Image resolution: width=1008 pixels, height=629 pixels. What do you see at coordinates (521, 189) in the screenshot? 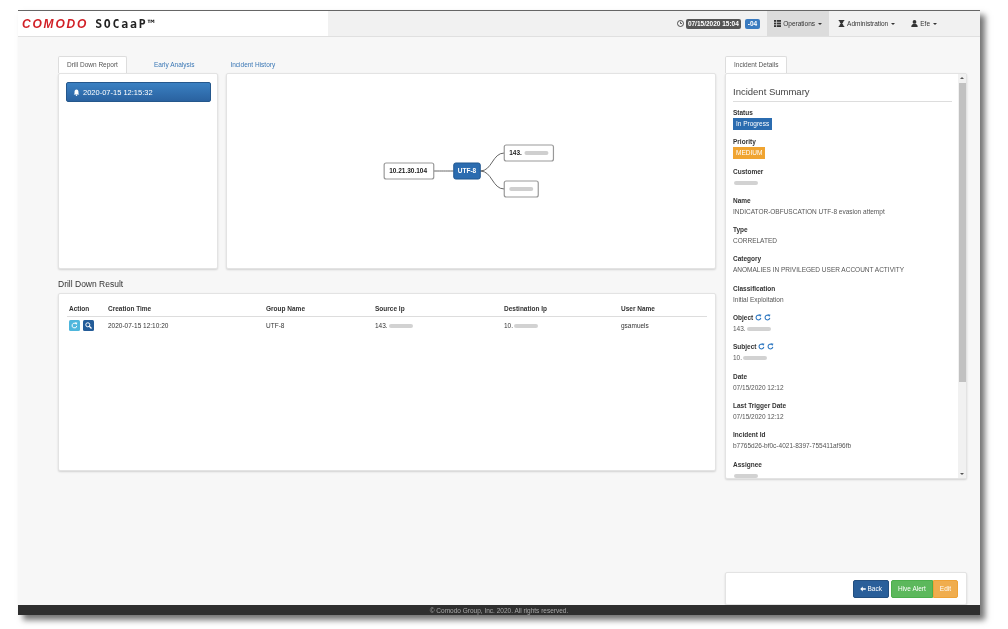
I see `graph-node` at bounding box center [521, 189].